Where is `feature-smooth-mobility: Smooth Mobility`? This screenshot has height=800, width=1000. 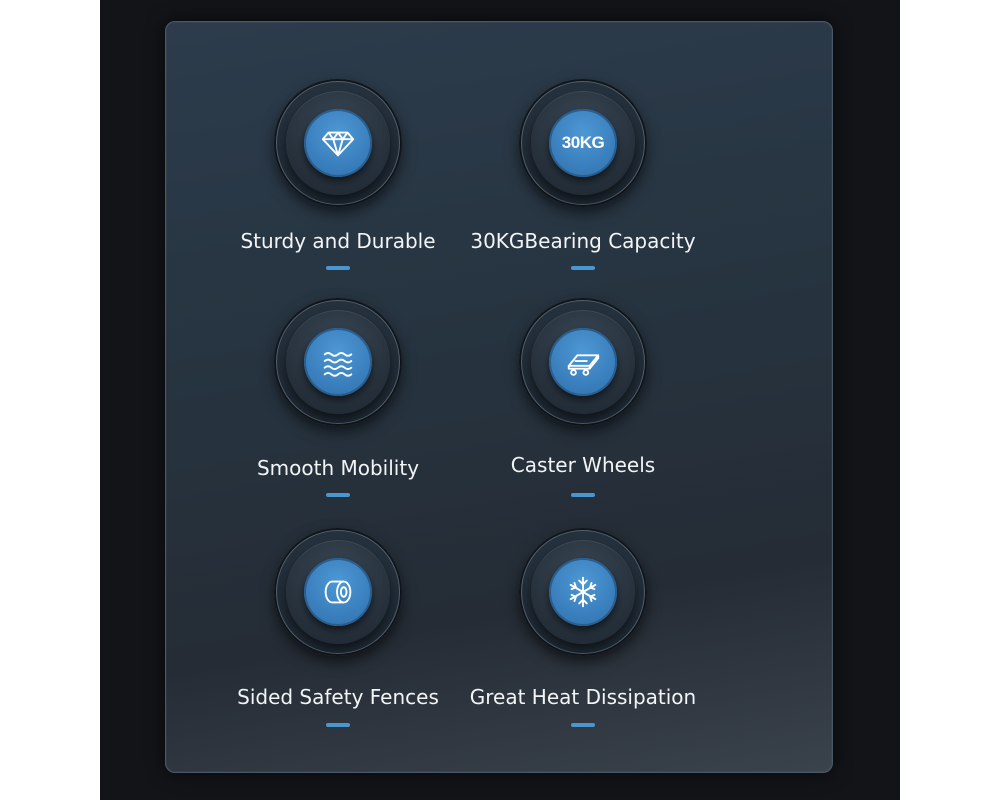 feature-smooth-mobility: Smooth Mobility is located at coordinates (338, 398).